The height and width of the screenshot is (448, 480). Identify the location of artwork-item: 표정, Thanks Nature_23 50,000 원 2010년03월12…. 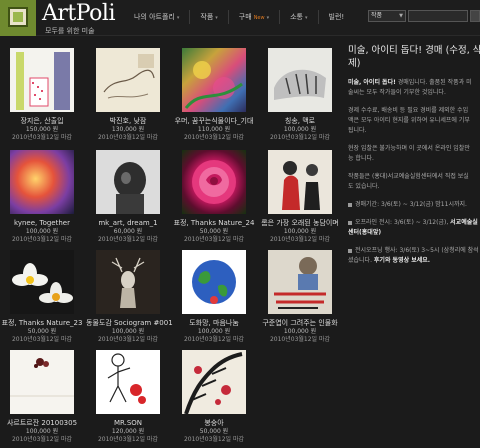
(42, 297).